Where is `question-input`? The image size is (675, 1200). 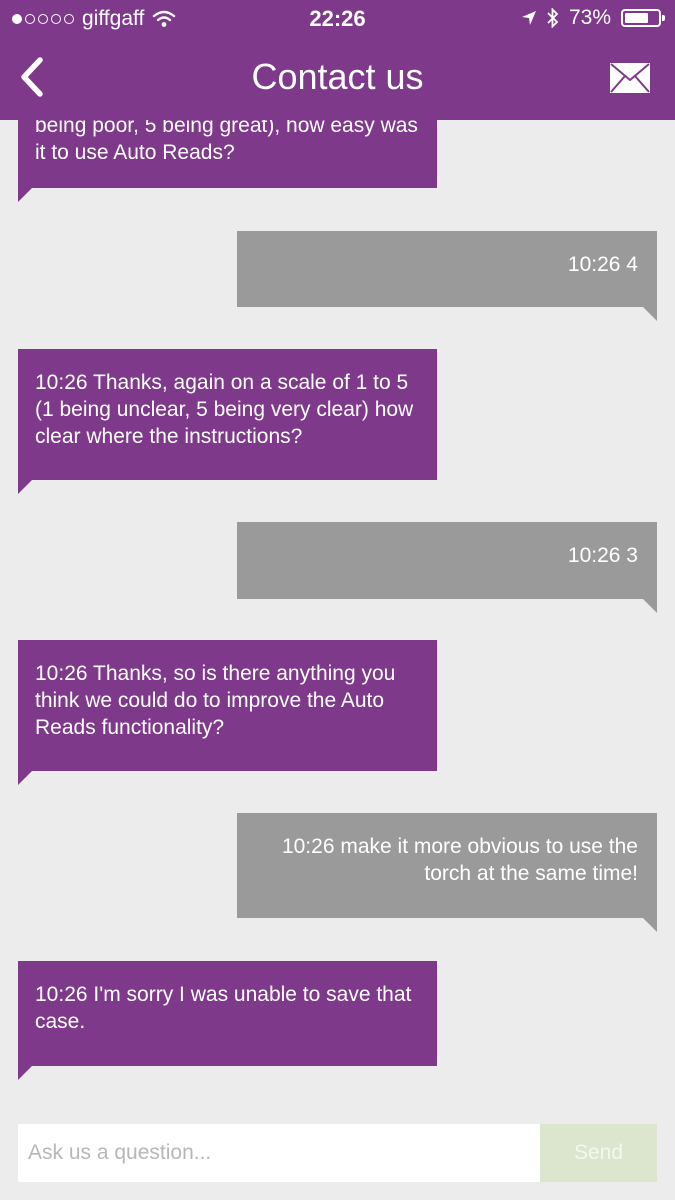 question-input is located at coordinates (279, 1153).